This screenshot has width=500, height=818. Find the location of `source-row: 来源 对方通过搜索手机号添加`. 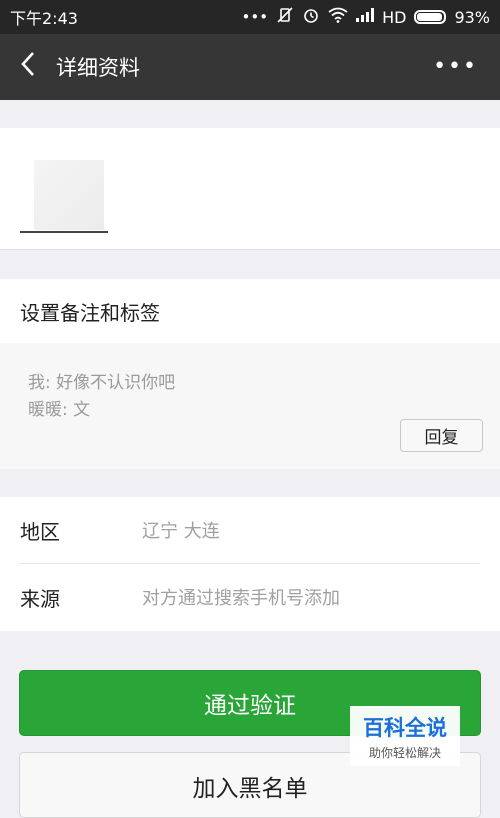

source-row: 来源 对方通过搜索手机号添加 is located at coordinates (250, 597).